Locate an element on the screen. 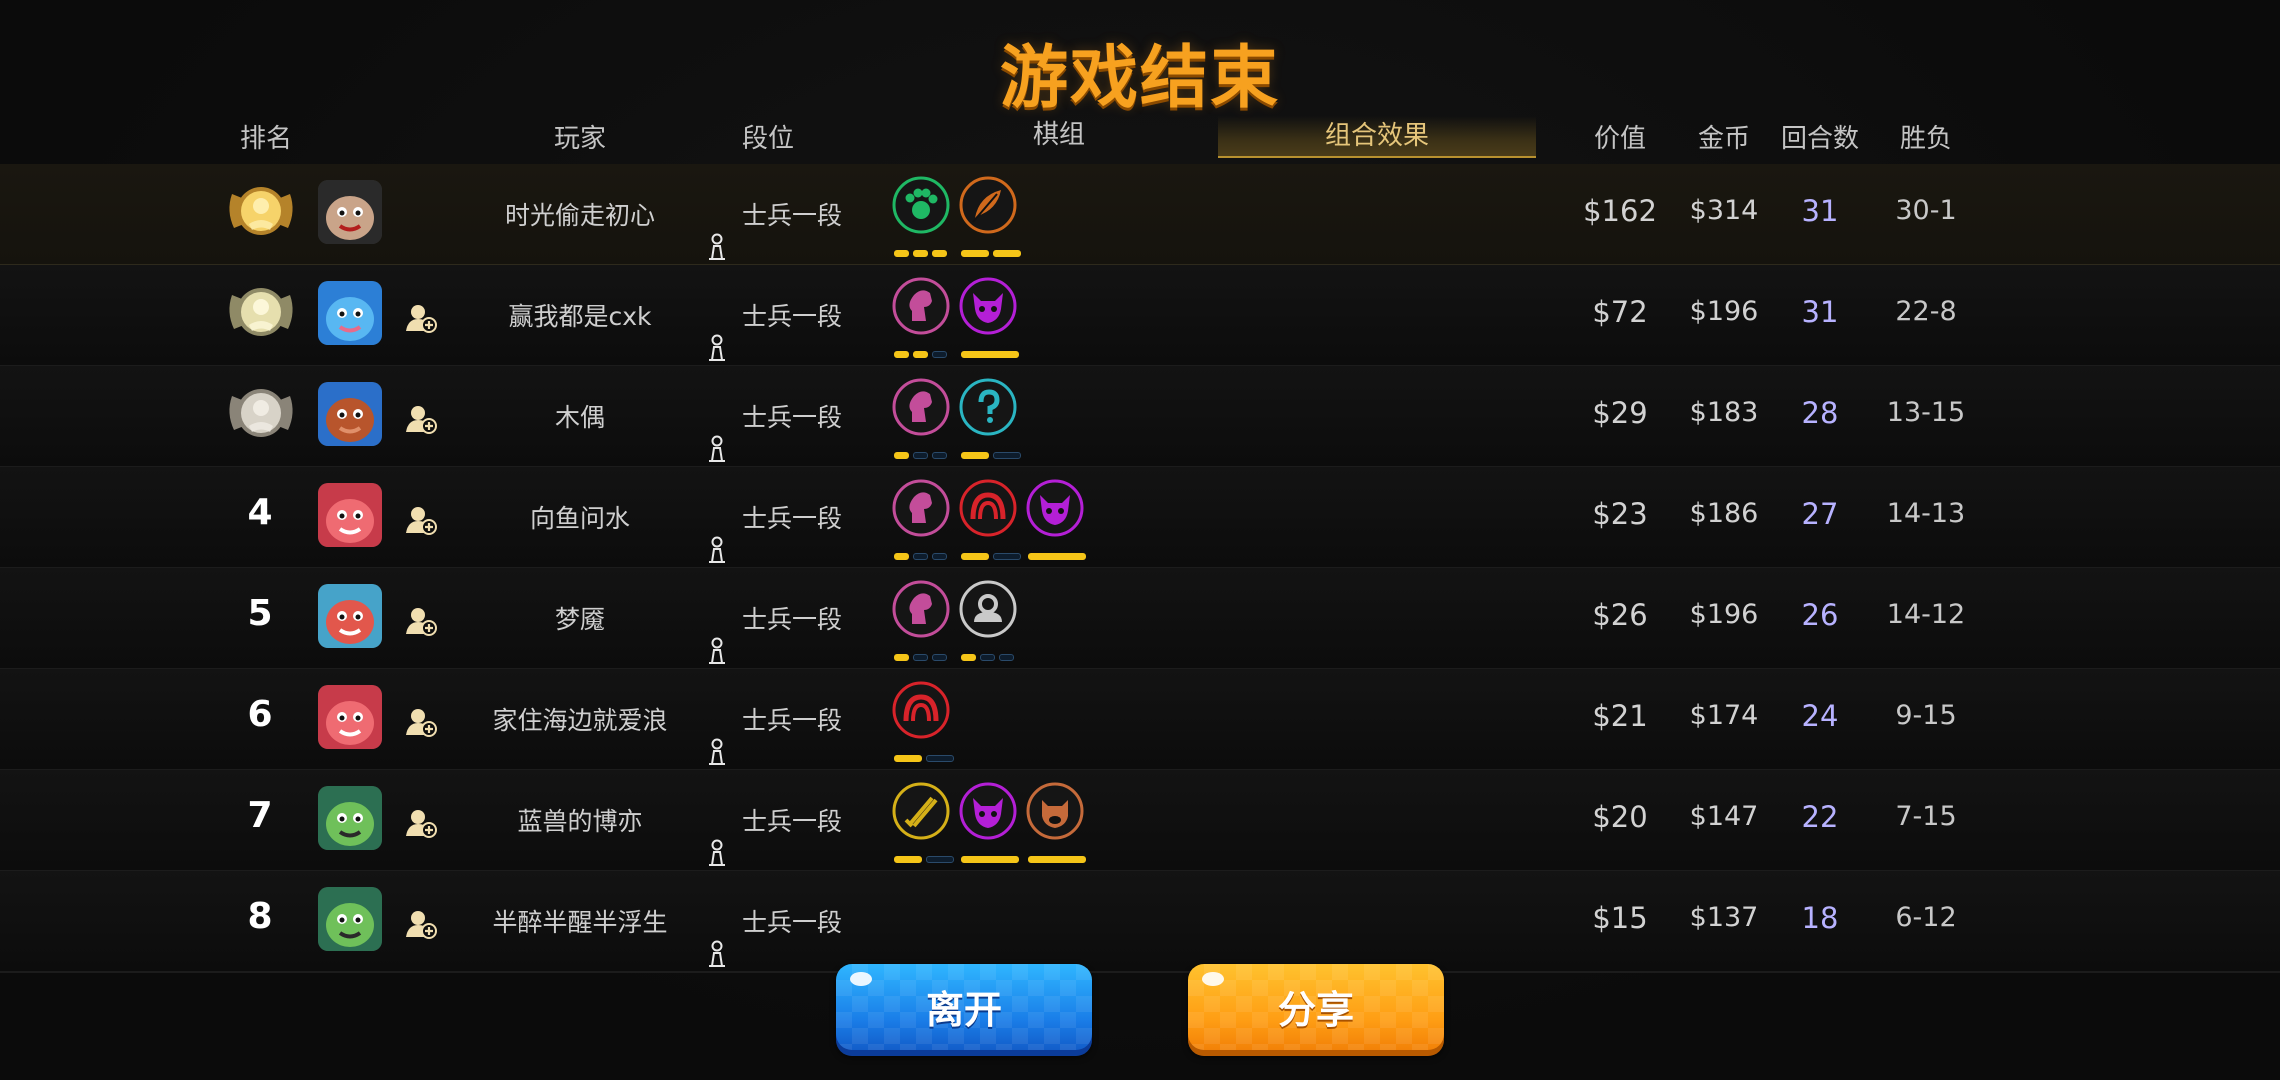 The height and width of the screenshot is (1080, 2280). synergy-paw is located at coordinates (923, 216).